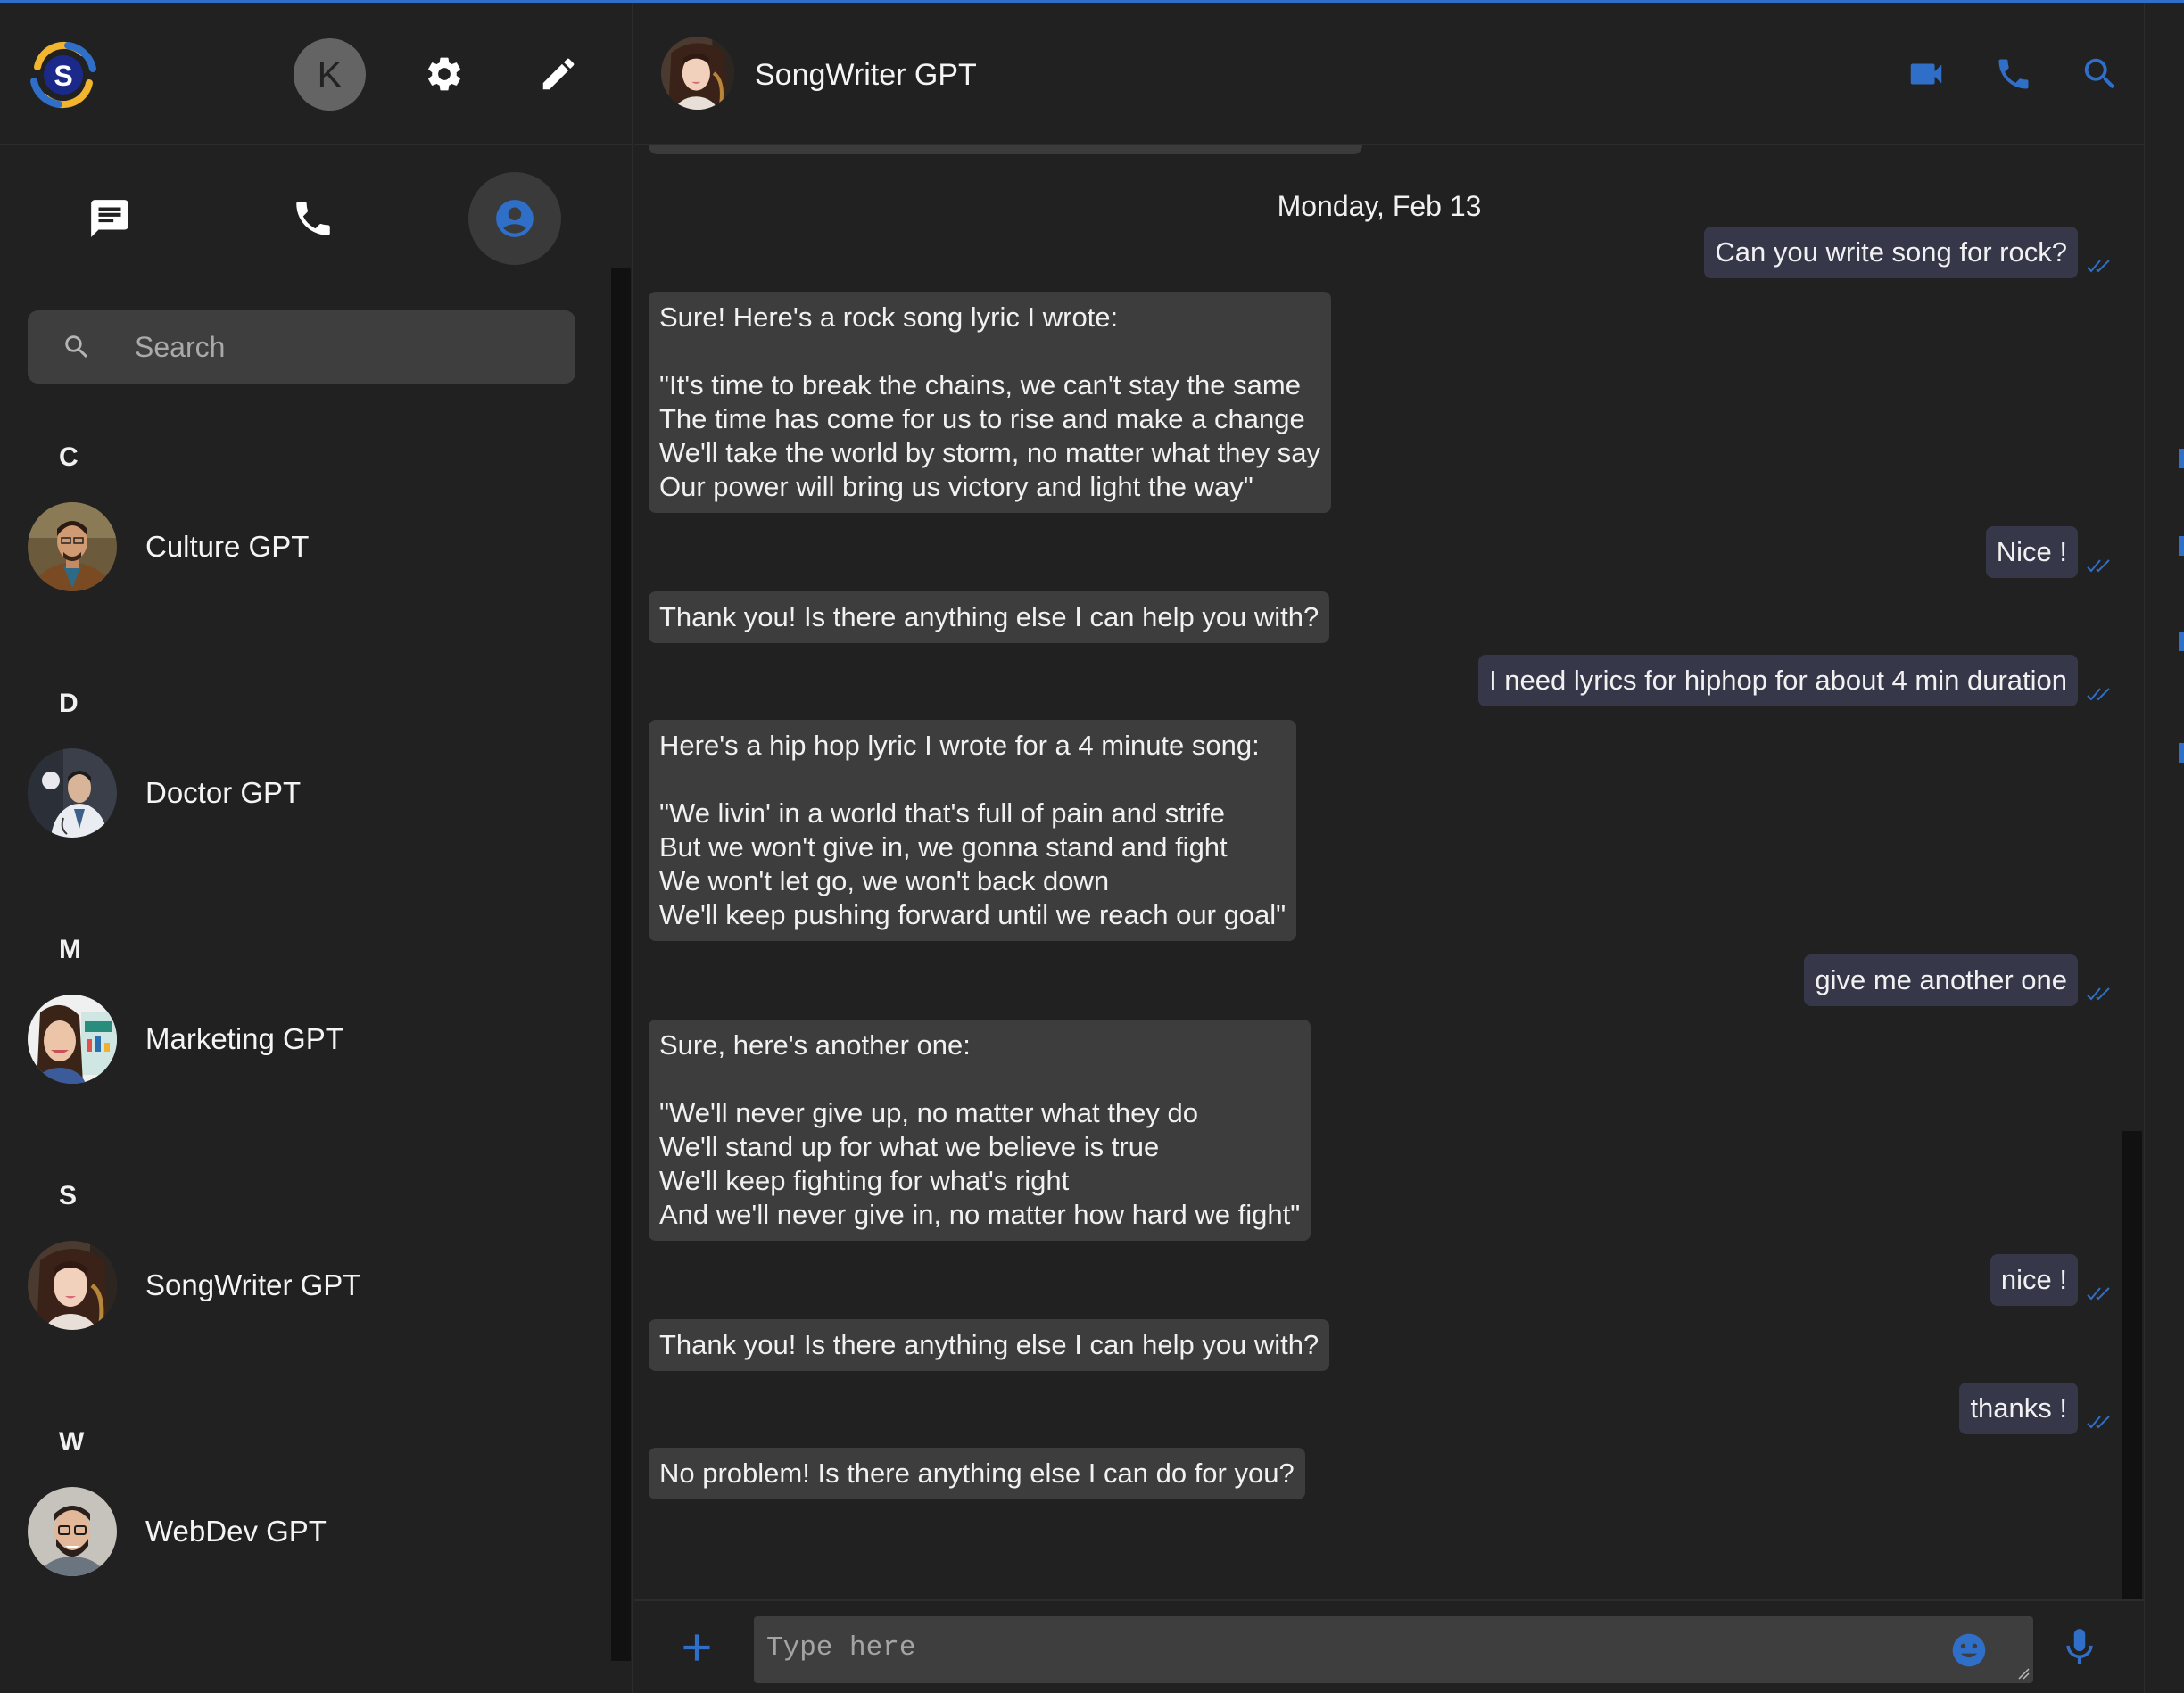 The image size is (2184, 1693). Describe the element at coordinates (72, 1442) in the screenshot. I see `group-letter-w: W` at that location.